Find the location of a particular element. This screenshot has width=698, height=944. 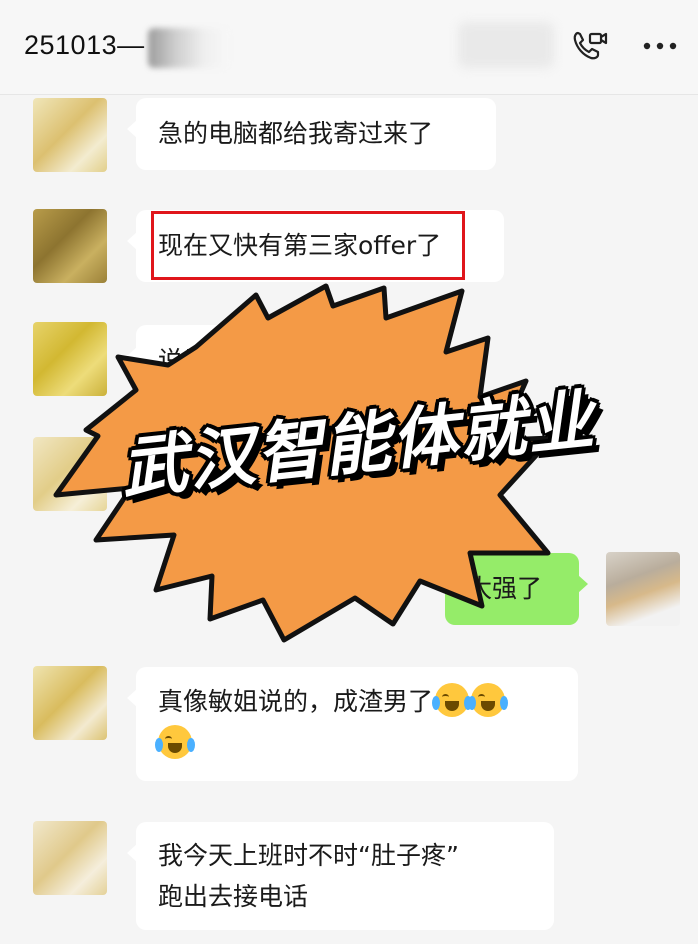

message-bubble: 说是薪 is located at coordinates (281, 361).